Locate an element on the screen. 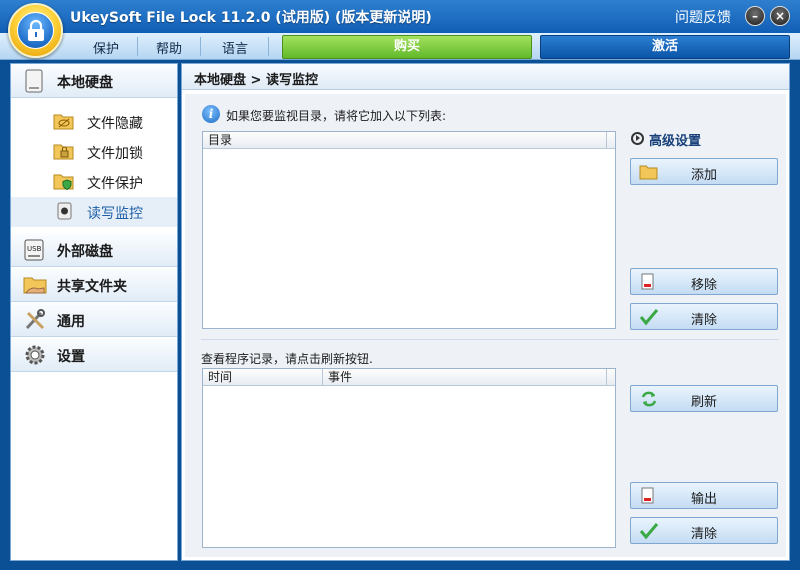 Image resolution: width=800 pixels, height=570 pixels. app-title: UkeySoft File Lock 11.2.0 (试用版) (版本更新说明) is located at coordinates (251, 18).